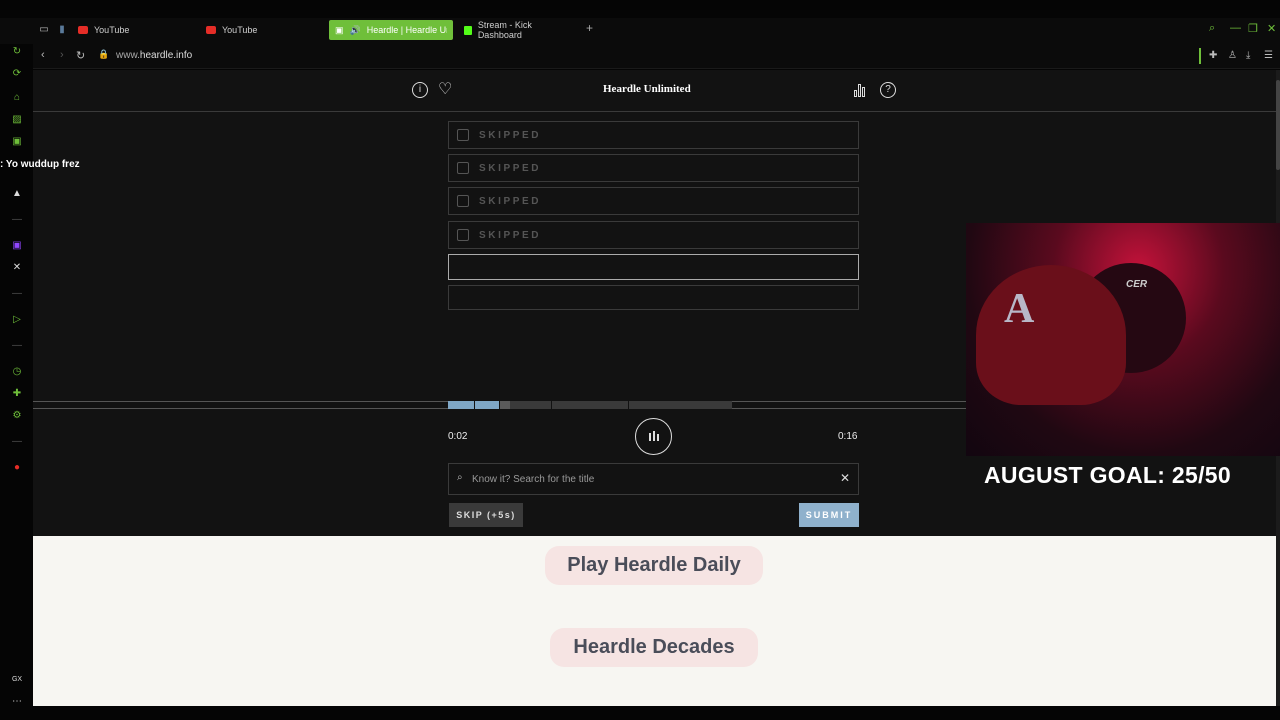 The image size is (1280, 720). I want to click on tab-heardle: ▣ 🔊 Heardle | Heardle Un, so click(391, 30).